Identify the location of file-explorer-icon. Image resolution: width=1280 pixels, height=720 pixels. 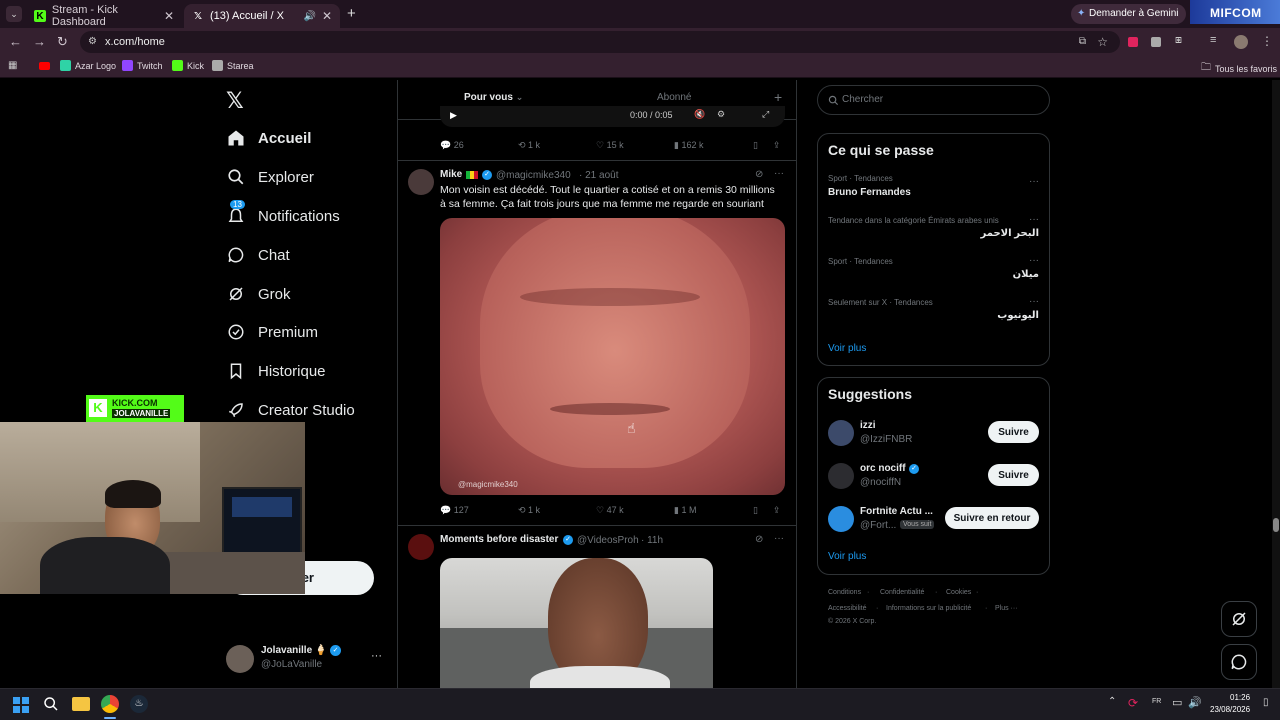
(81, 704).